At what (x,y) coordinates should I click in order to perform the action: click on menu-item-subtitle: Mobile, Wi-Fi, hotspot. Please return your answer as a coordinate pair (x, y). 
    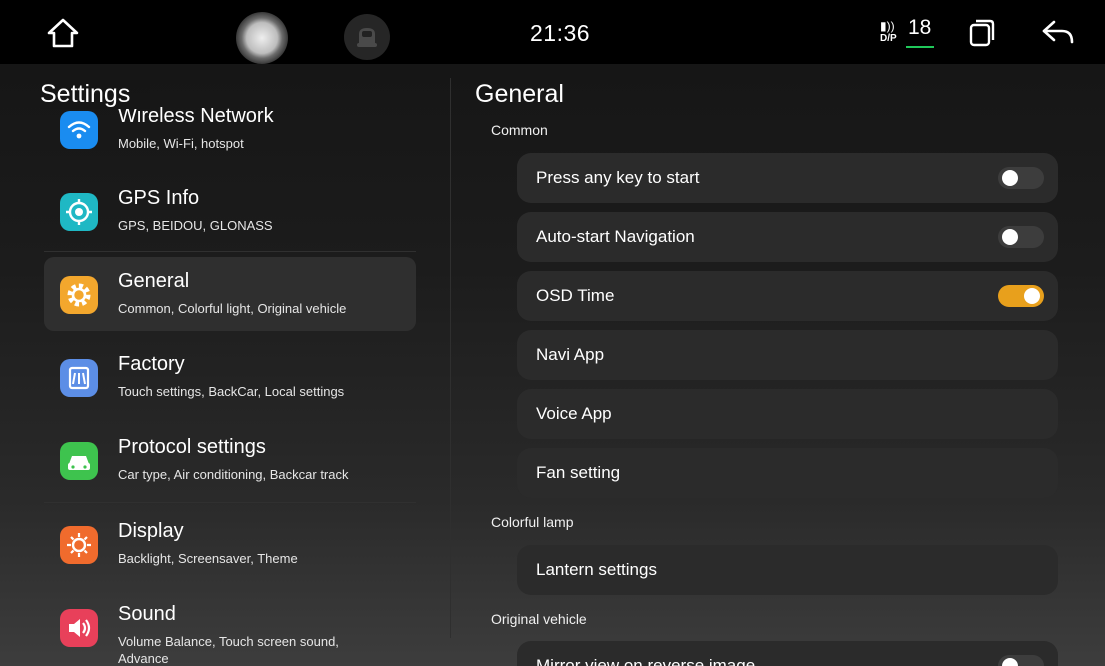
    Looking at the image, I should click on (181, 143).